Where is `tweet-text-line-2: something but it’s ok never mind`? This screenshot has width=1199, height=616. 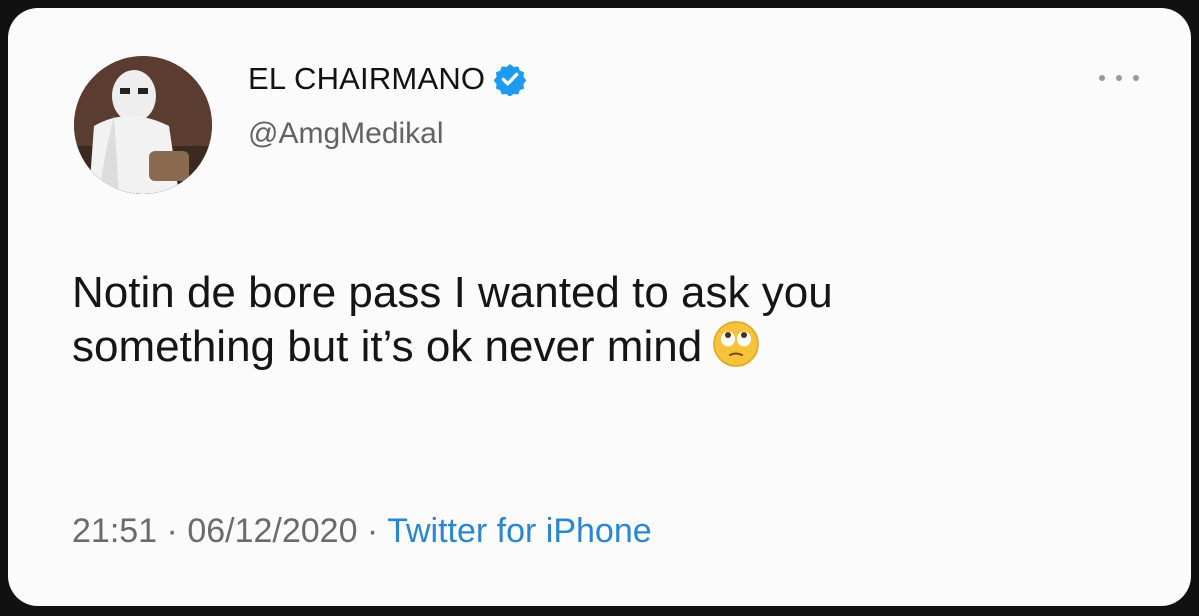
tweet-text-line-2: something but it’s ok never mind is located at coordinates (602, 347).